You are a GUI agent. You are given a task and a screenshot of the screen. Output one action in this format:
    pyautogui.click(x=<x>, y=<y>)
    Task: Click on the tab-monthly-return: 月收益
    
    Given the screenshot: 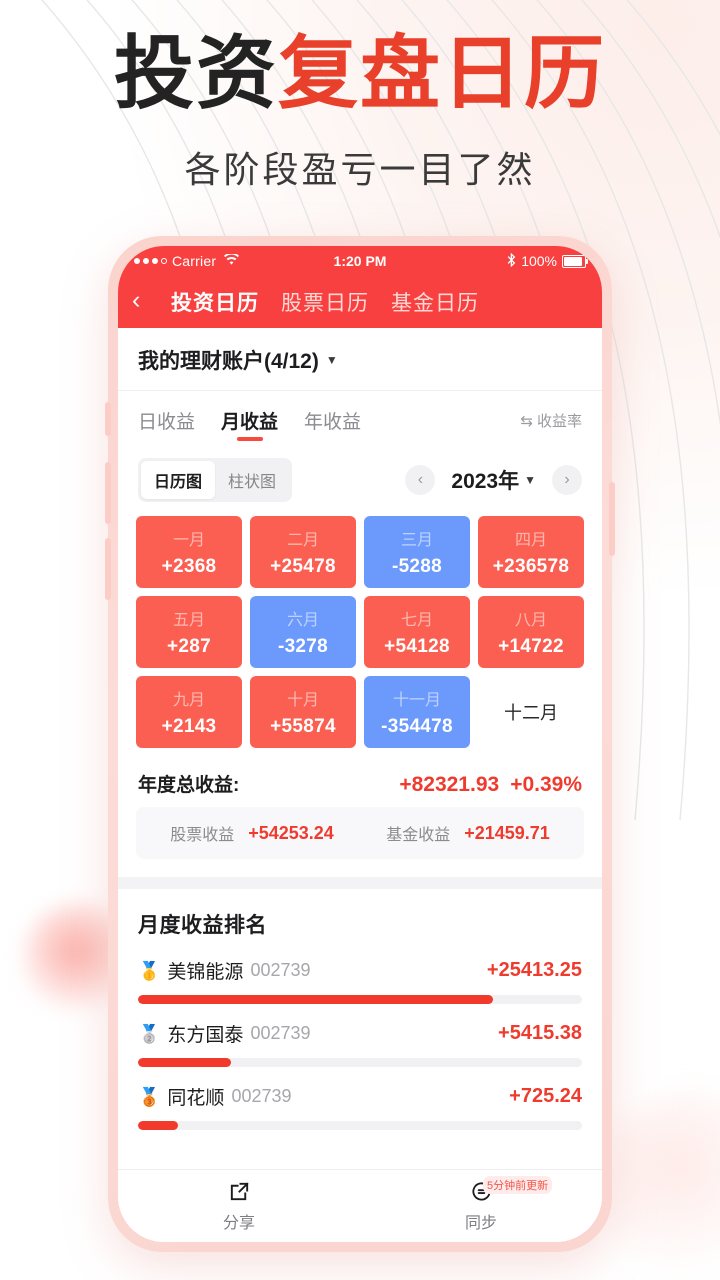 What is the action you would take?
    pyautogui.click(x=249, y=424)
    